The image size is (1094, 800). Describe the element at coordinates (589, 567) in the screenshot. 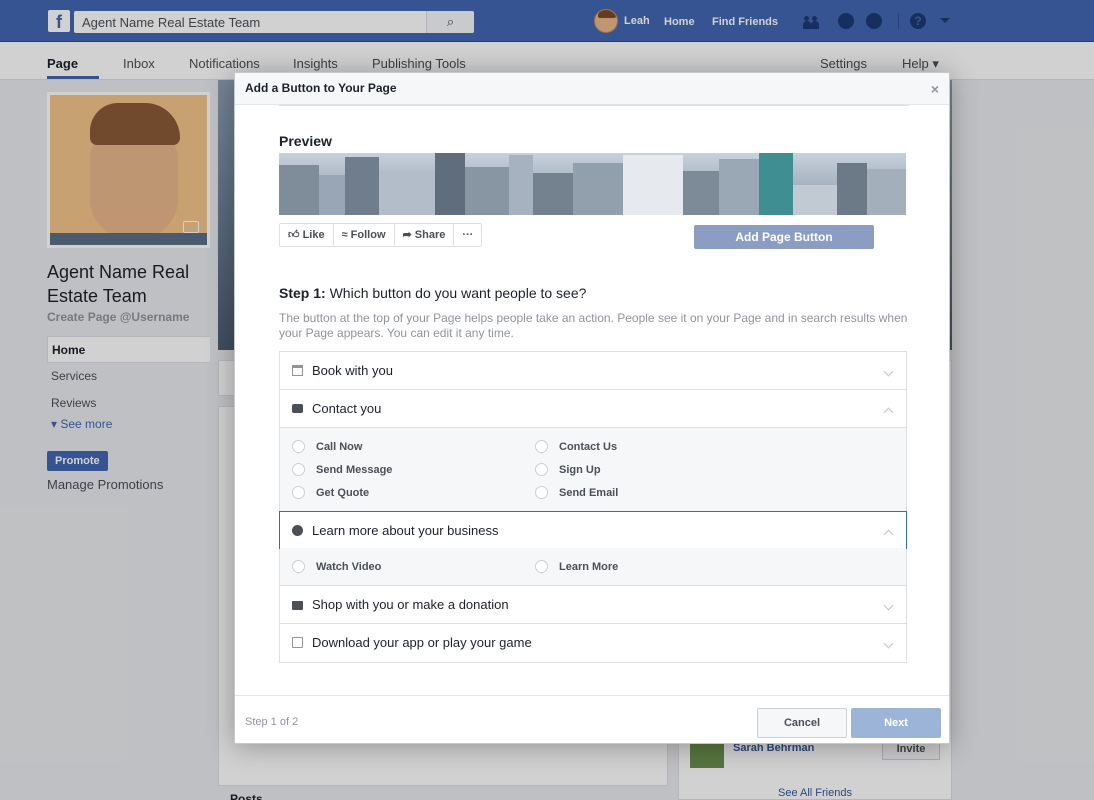

I see `option-label: Learn More` at that location.